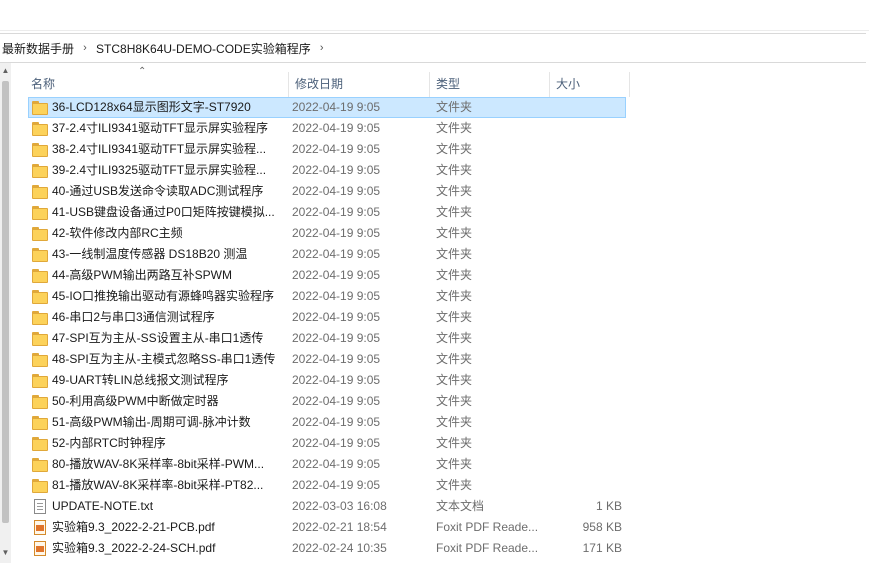 Image resolution: width=869 pixels, height=563 pixels. I want to click on file-size: 958 KB, so click(602, 527).